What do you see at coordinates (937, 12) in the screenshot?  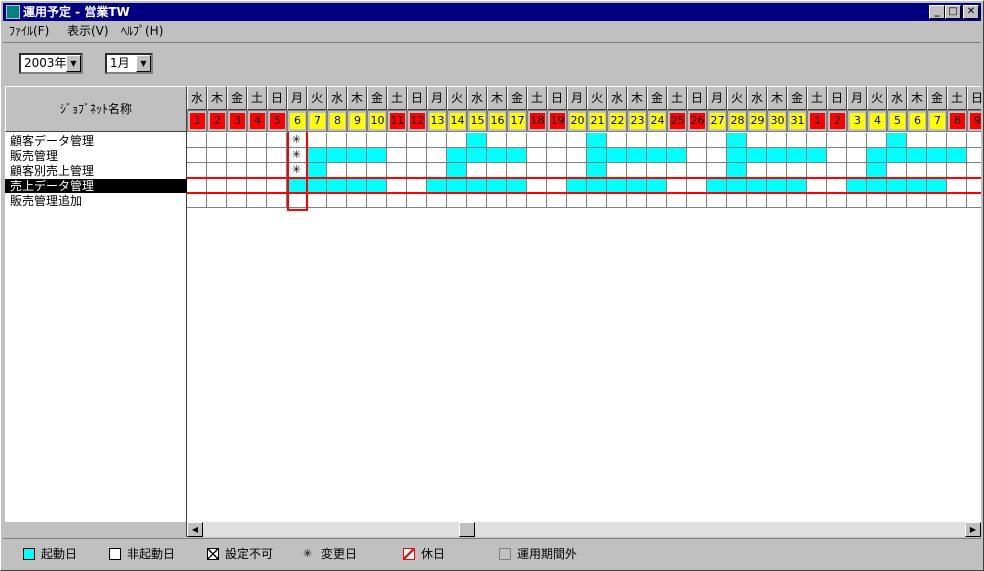 I see `minimize-button: _` at bounding box center [937, 12].